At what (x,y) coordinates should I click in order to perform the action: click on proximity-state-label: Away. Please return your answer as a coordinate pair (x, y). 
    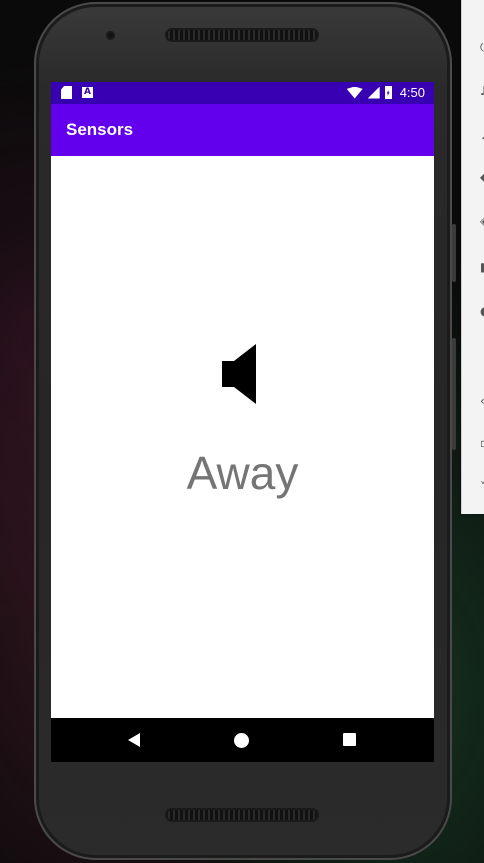
    Looking at the image, I should click on (242, 473).